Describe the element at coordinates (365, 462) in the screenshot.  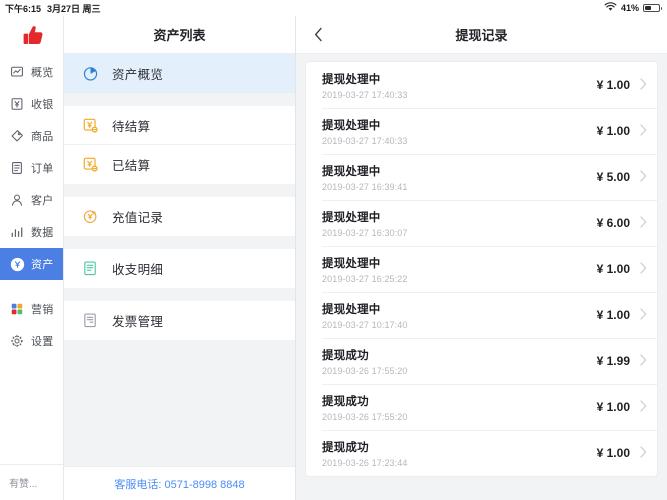
I see `row-timestamp: 2019-03-26 17:23:44` at that location.